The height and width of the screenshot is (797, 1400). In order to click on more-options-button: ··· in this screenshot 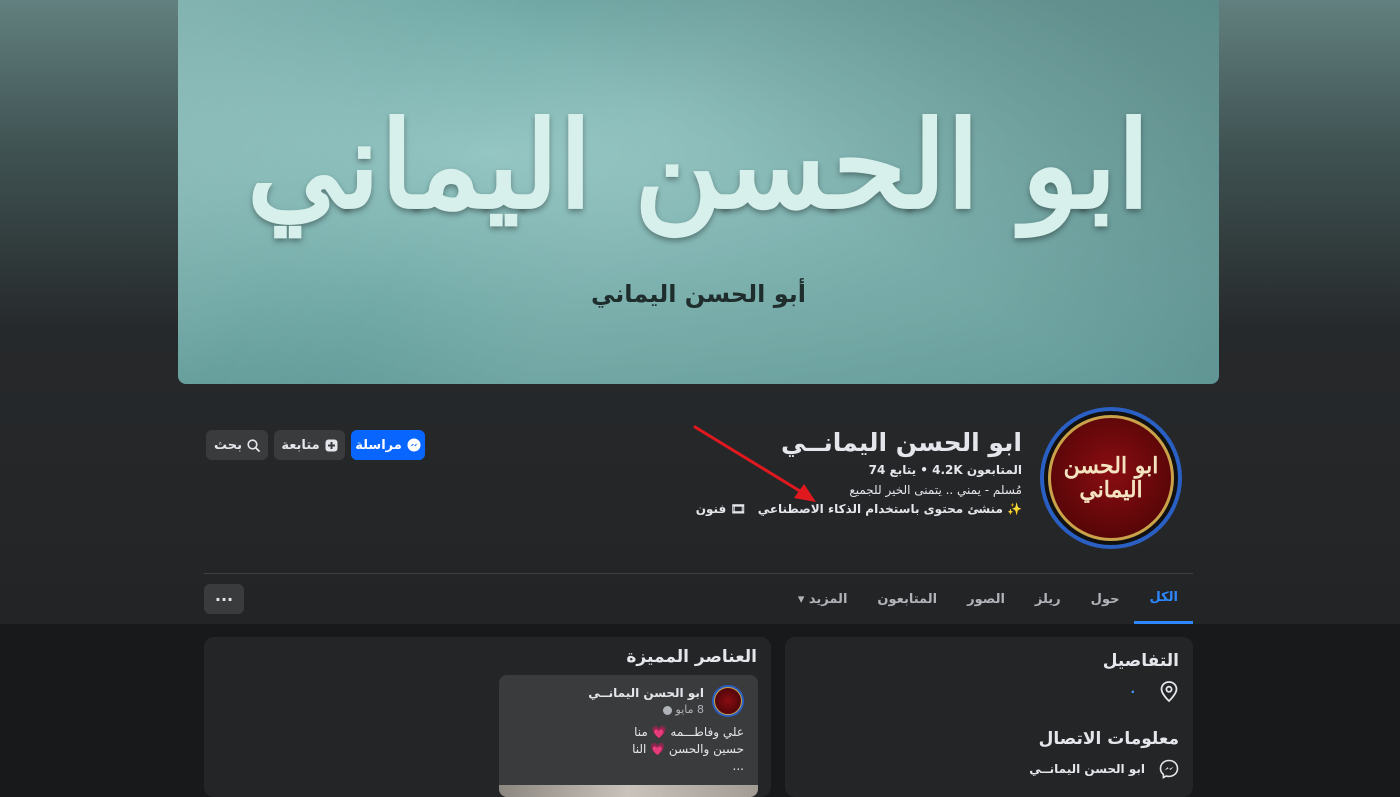, I will do `click(224, 599)`.